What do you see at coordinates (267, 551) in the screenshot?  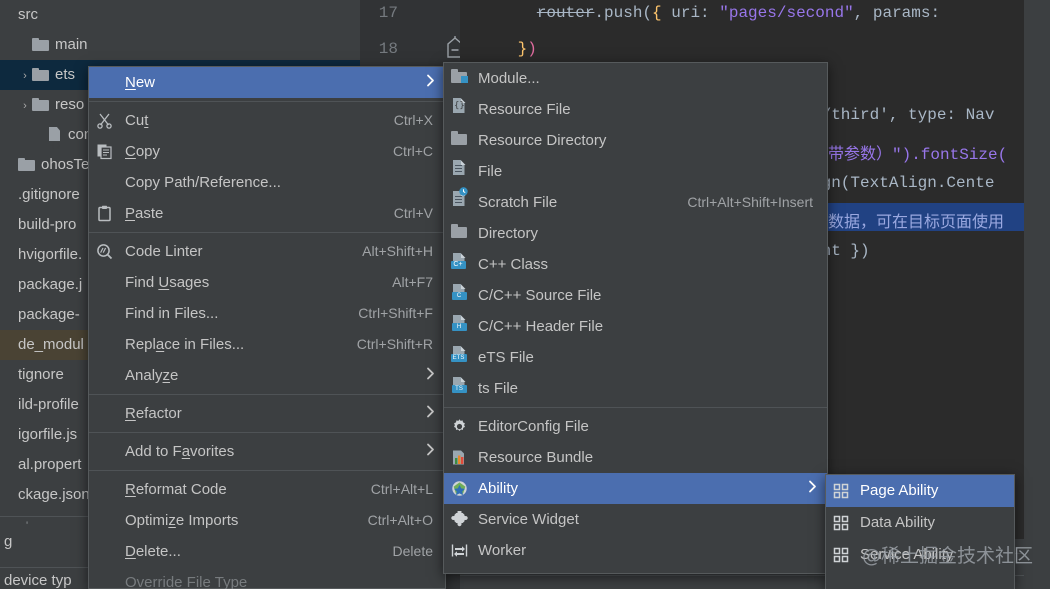 I see `menu-item-delete: Delete... Delete` at bounding box center [267, 551].